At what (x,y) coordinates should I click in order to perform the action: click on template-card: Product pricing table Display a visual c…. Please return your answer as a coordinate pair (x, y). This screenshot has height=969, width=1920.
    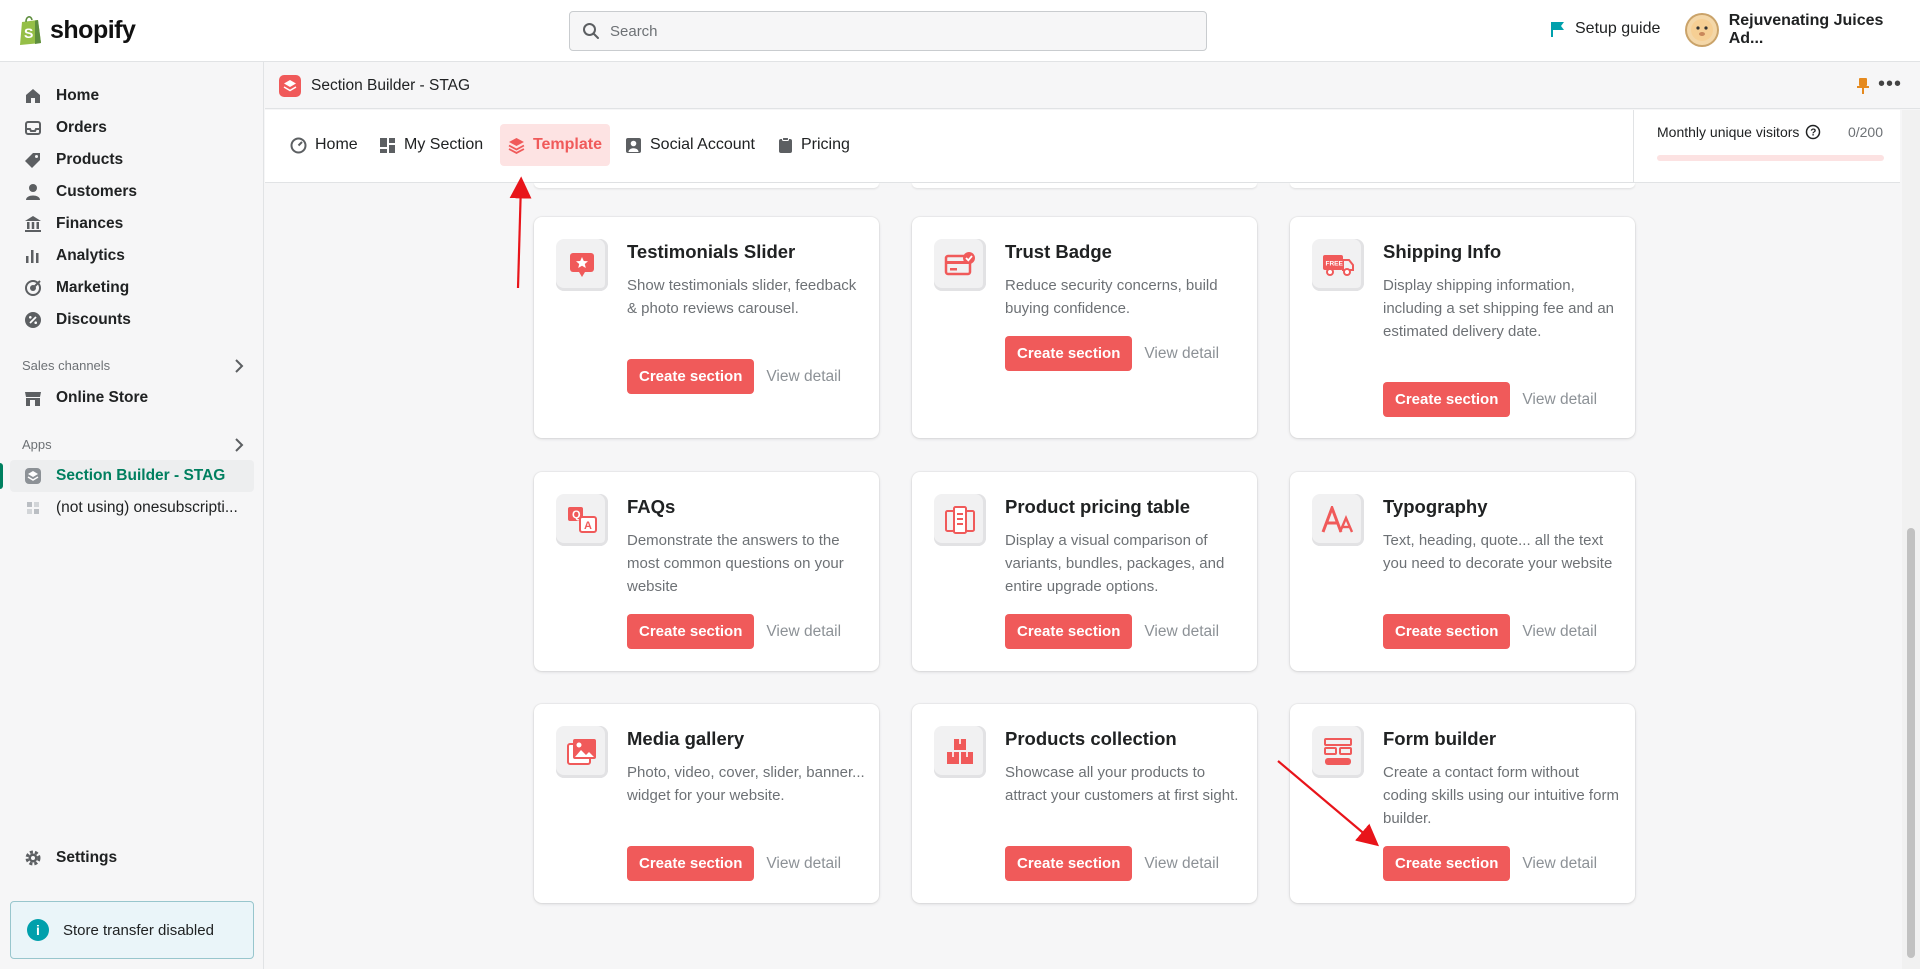
    Looking at the image, I should click on (1084, 571).